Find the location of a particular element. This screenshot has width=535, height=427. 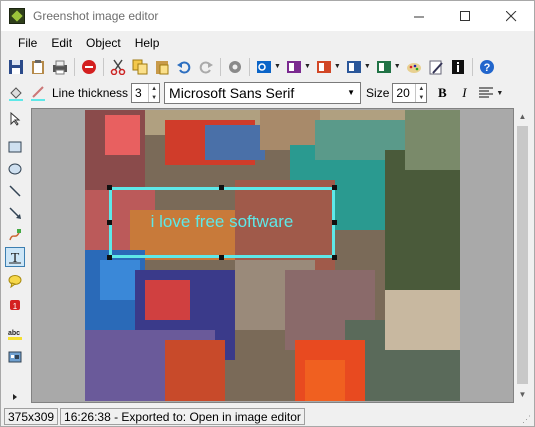

freehand-icon is located at coordinates (15, 235).